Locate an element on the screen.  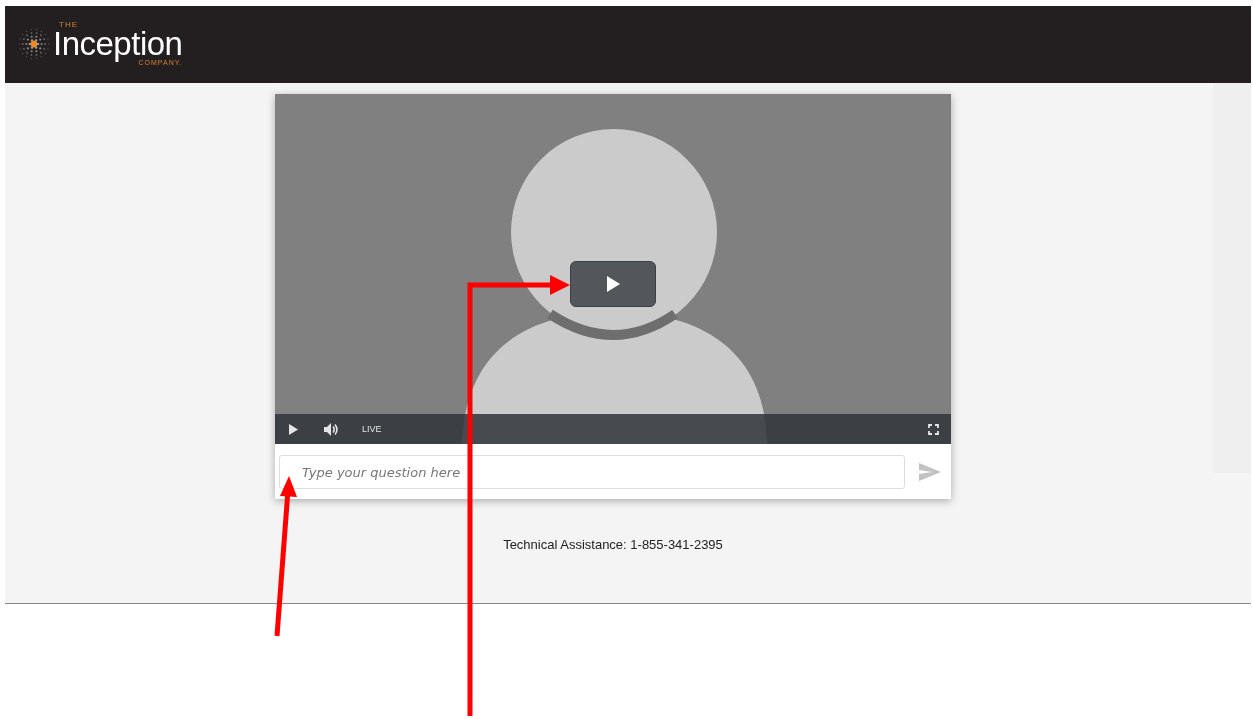
technical-assistance-text: Technical Assistance: 1-855-341-2395 is located at coordinates (613, 544).